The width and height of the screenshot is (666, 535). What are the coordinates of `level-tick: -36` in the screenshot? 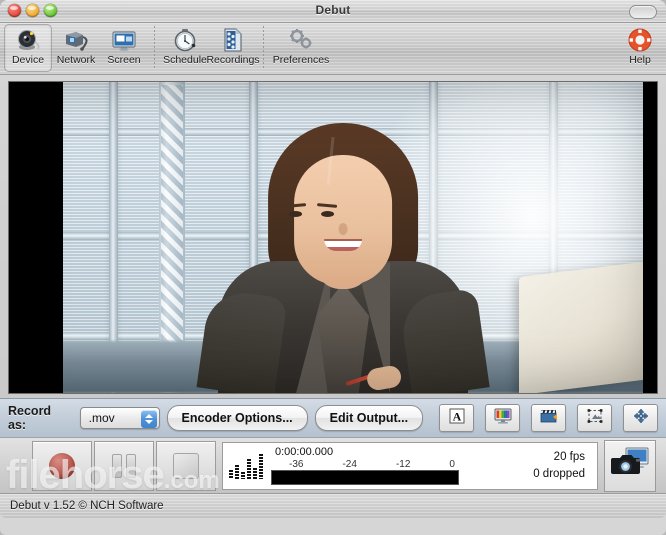 It's located at (296, 464).